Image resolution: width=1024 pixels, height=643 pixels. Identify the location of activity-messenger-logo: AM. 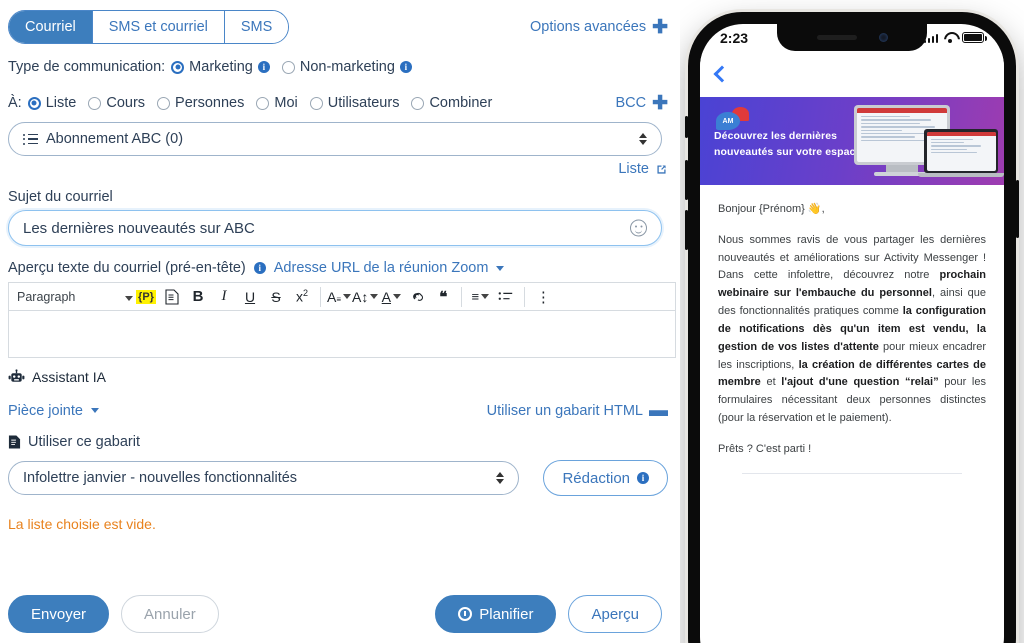
(733, 119).